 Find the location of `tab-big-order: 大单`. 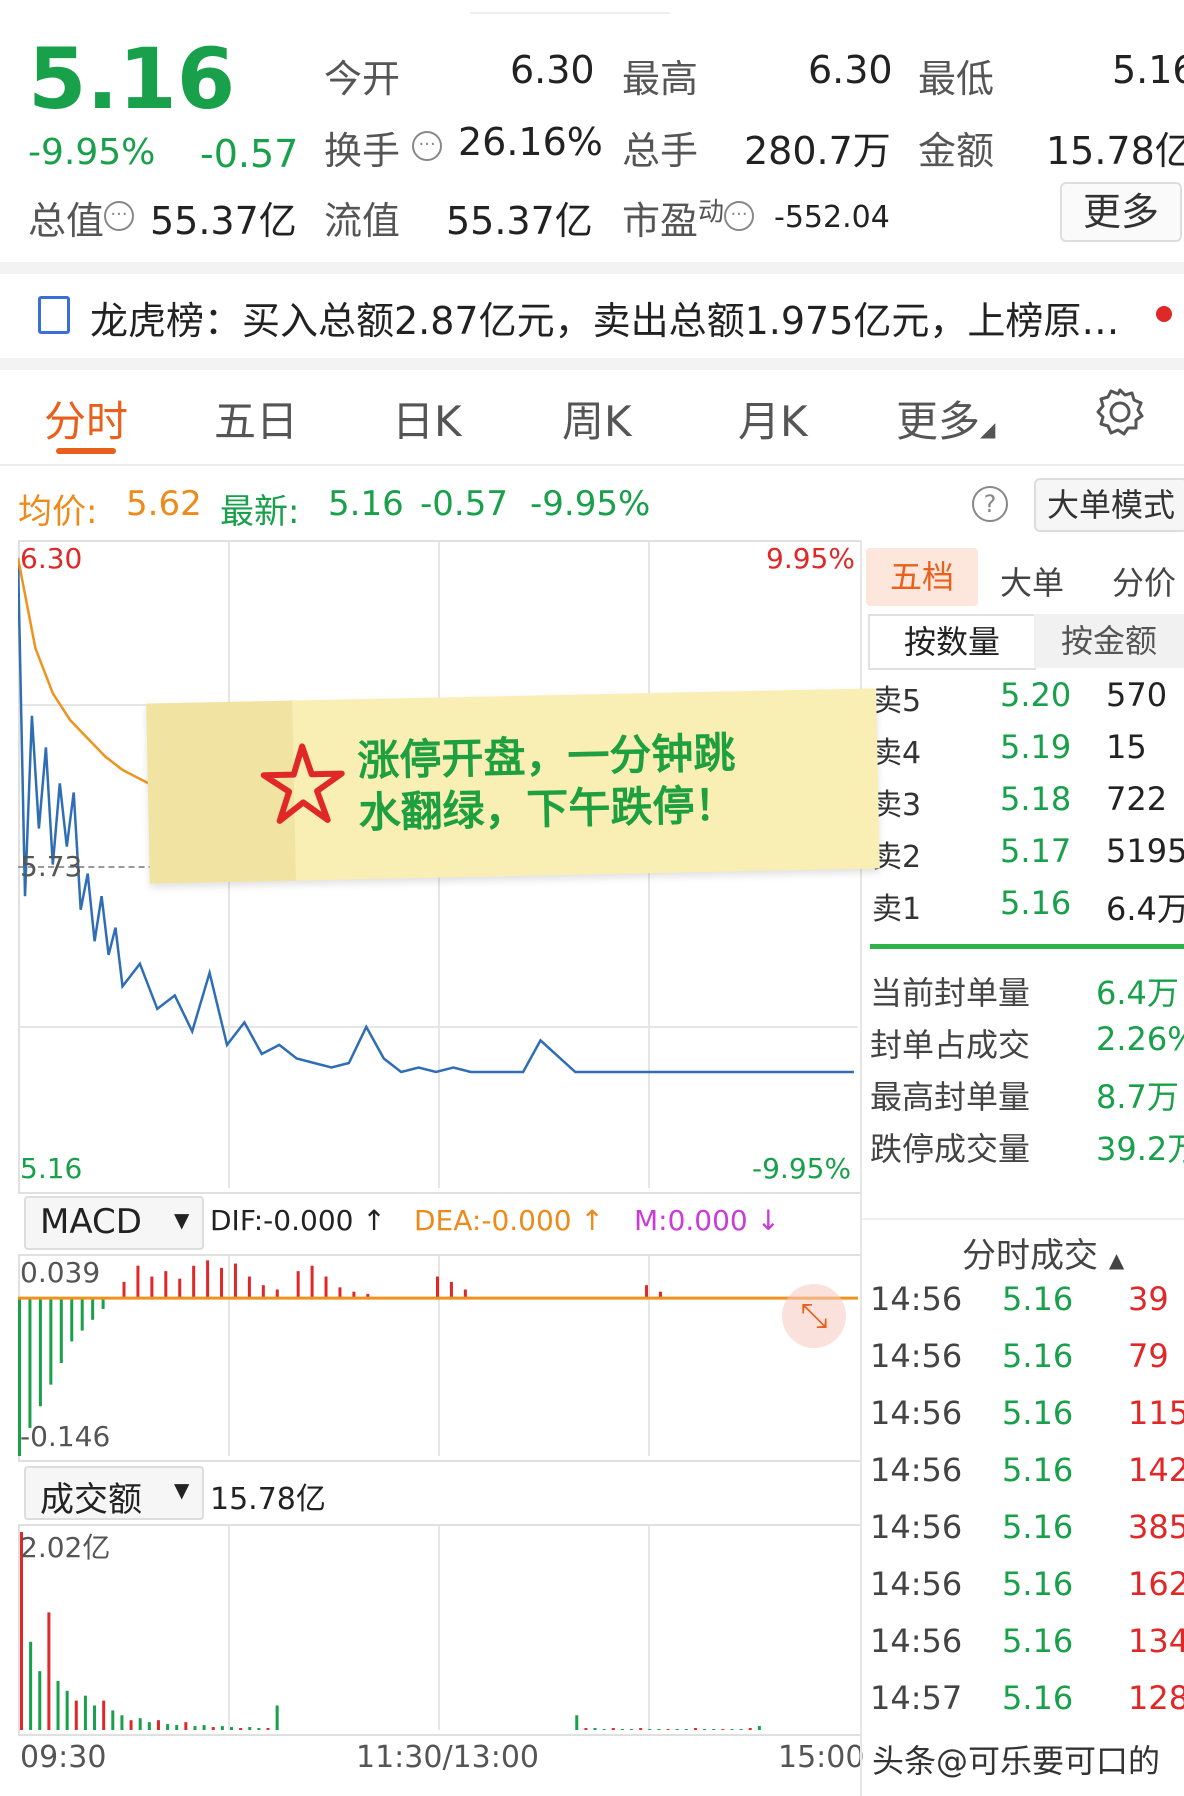

tab-big-order: 大单 is located at coordinates (1032, 581).